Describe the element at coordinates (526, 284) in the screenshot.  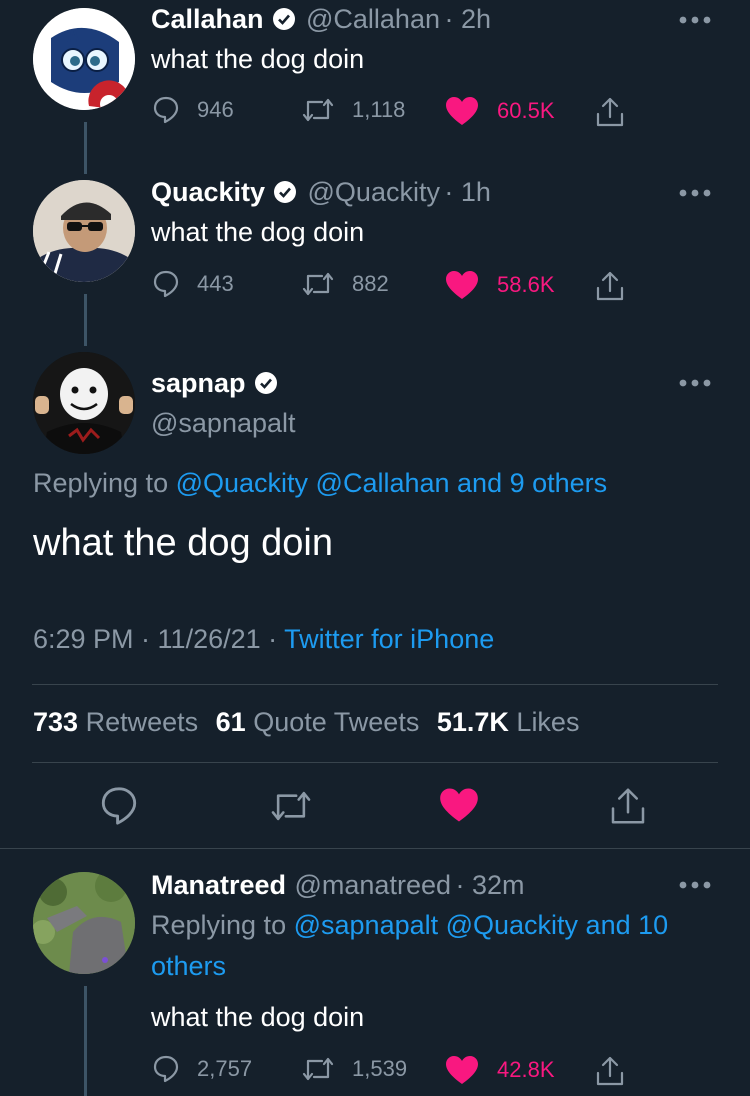
I see `like-count: 58.6K` at that location.